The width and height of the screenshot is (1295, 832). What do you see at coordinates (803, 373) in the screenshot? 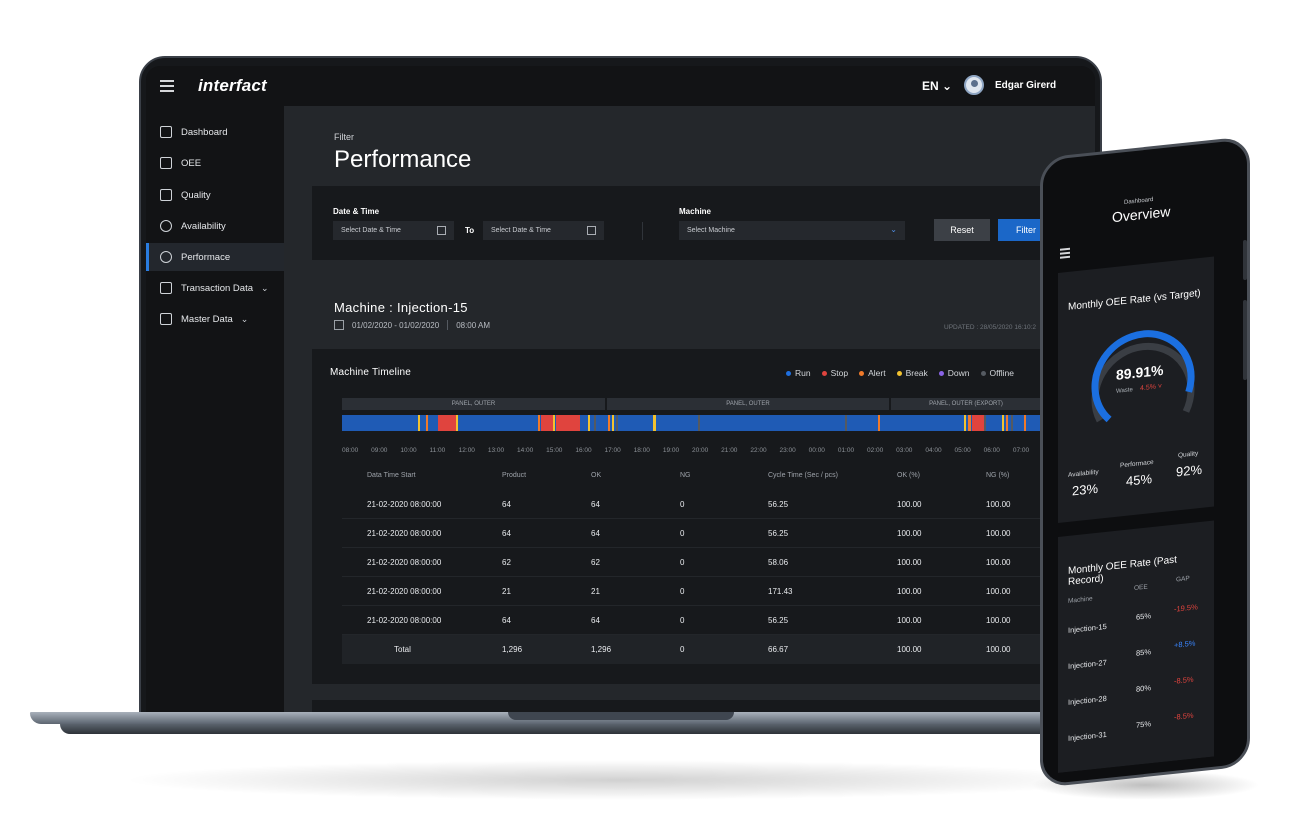
I see `legend-label: Run` at bounding box center [803, 373].